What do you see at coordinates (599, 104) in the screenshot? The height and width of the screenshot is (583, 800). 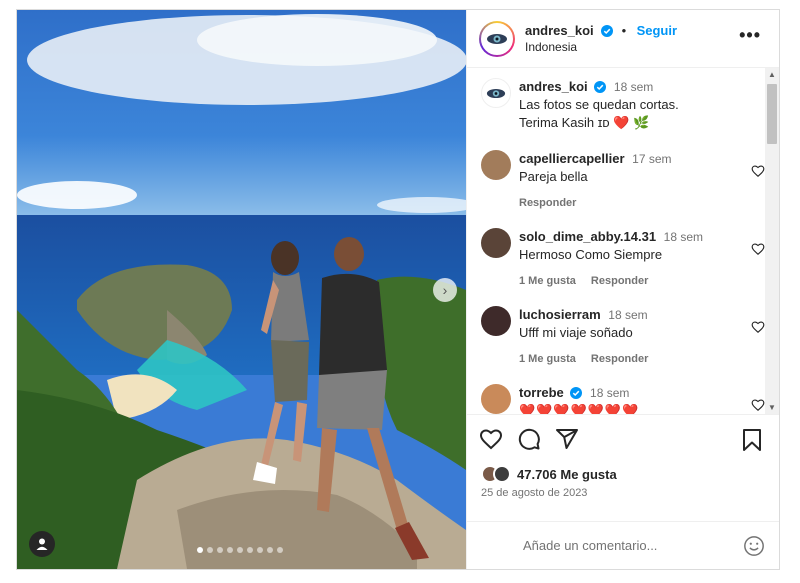 I see `caption-line1: Las fotos se quedan cortas.` at bounding box center [599, 104].